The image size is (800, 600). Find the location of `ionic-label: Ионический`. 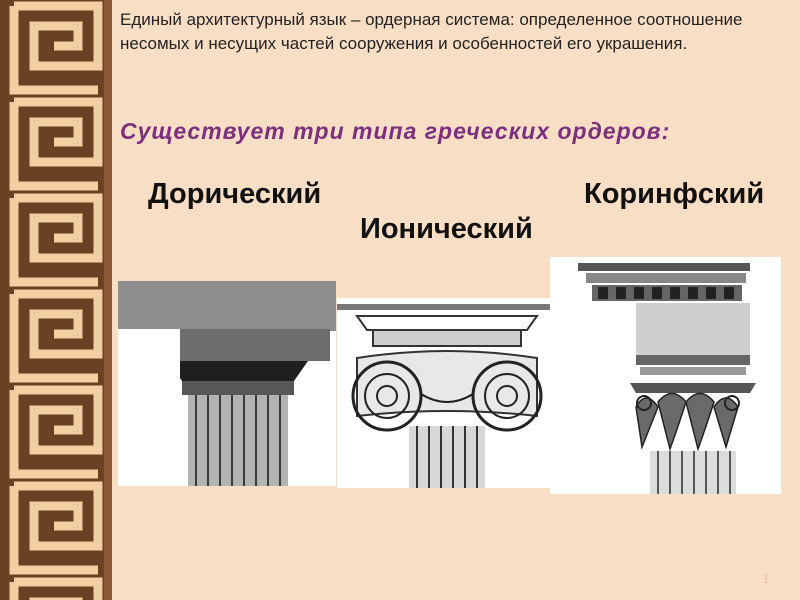

ionic-label: Ионический is located at coordinates (446, 229).